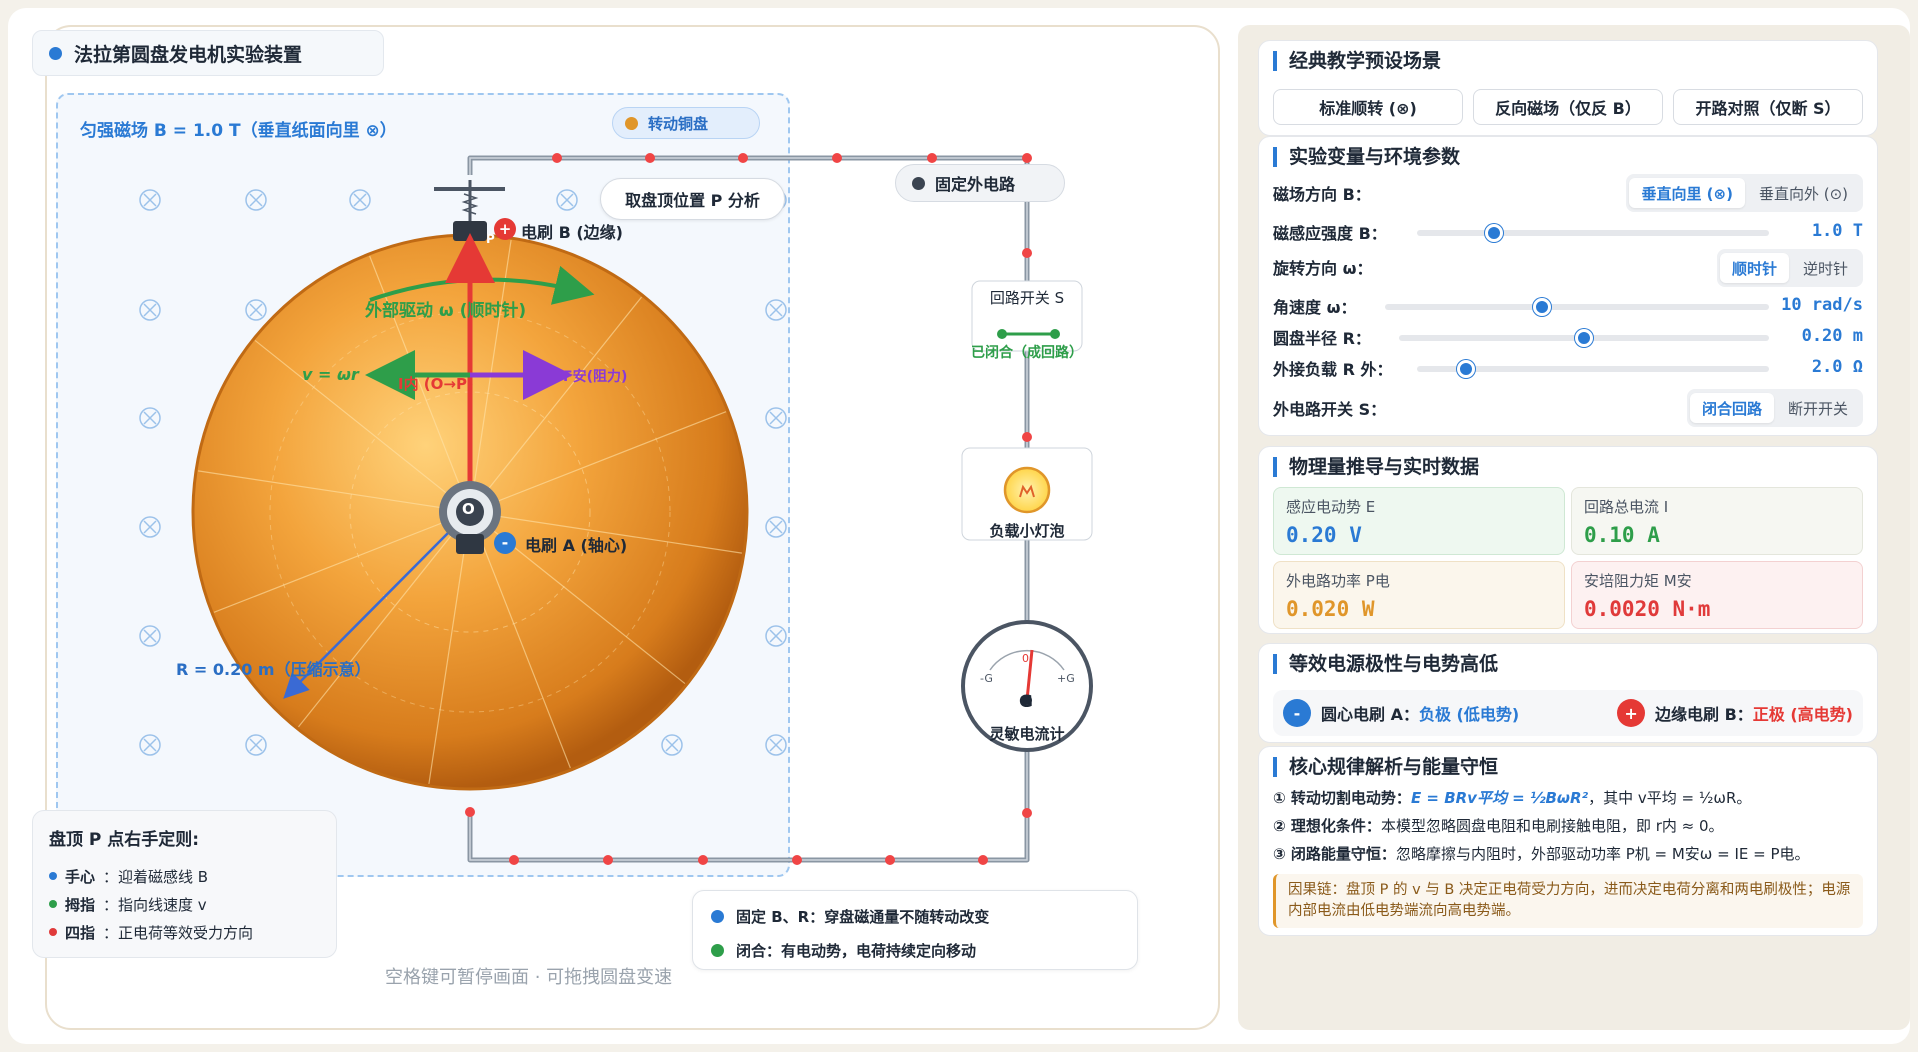  What do you see at coordinates (1825, 268) in the screenshot?
I see `rot-dir-ccw-option: 逆时针` at bounding box center [1825, 268].